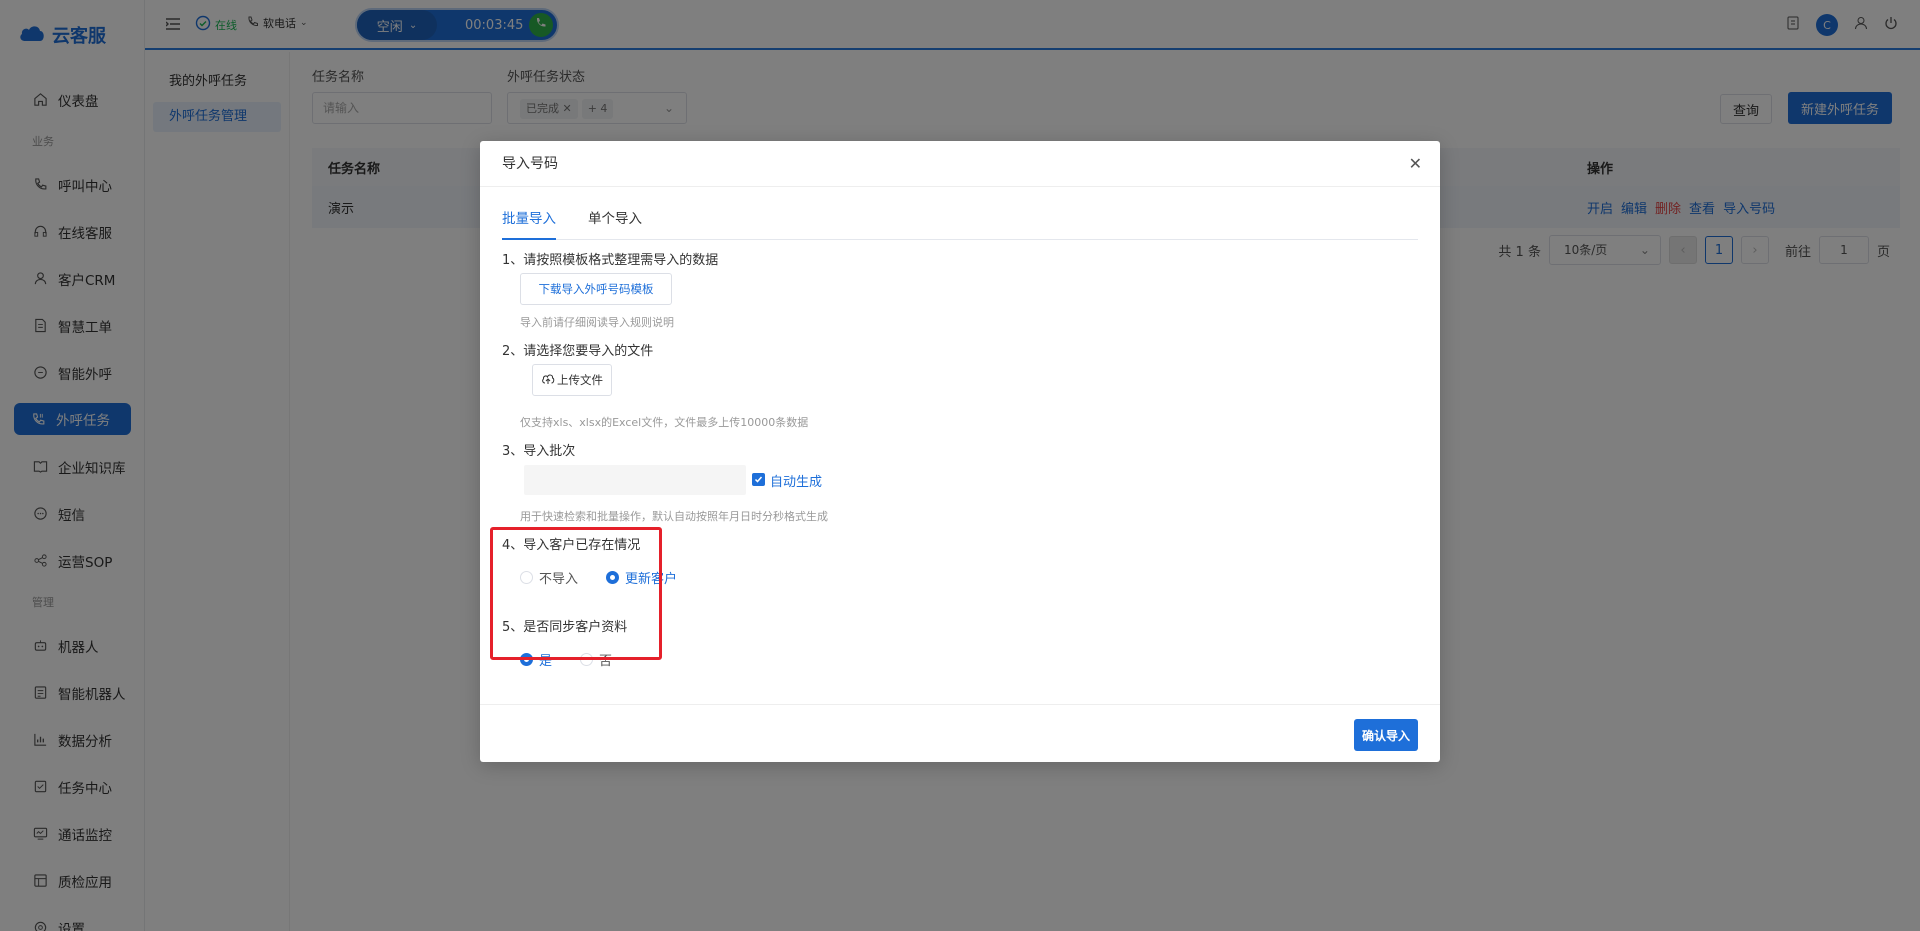  I want to click on tab-batch-import: 批量导入, so click(529, 223).